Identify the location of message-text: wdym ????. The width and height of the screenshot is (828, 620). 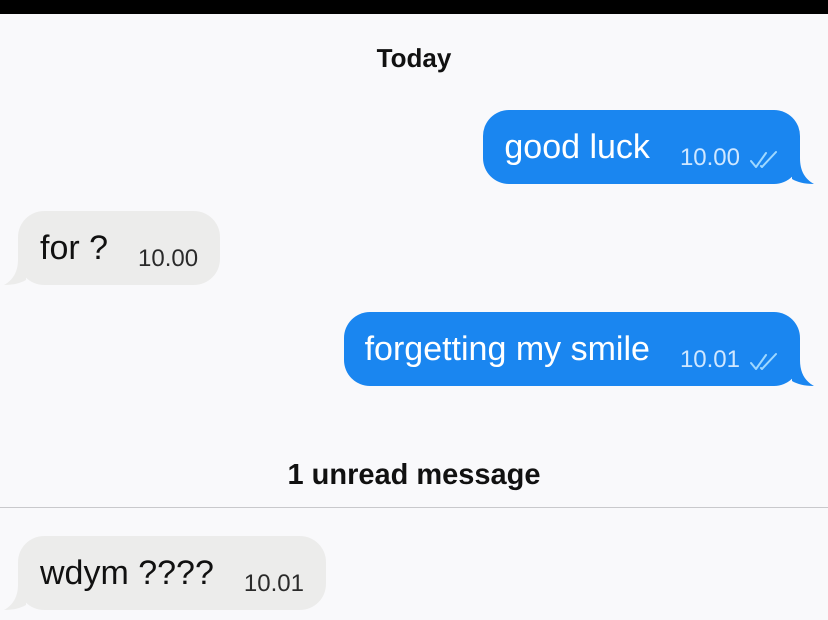
(127, 573).